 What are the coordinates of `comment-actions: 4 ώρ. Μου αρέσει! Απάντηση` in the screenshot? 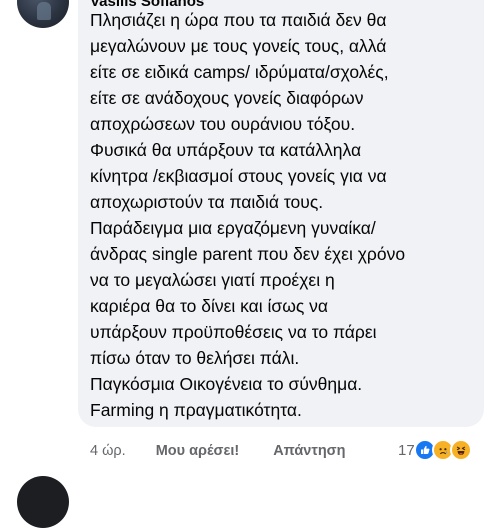 It's located at (217, 451).